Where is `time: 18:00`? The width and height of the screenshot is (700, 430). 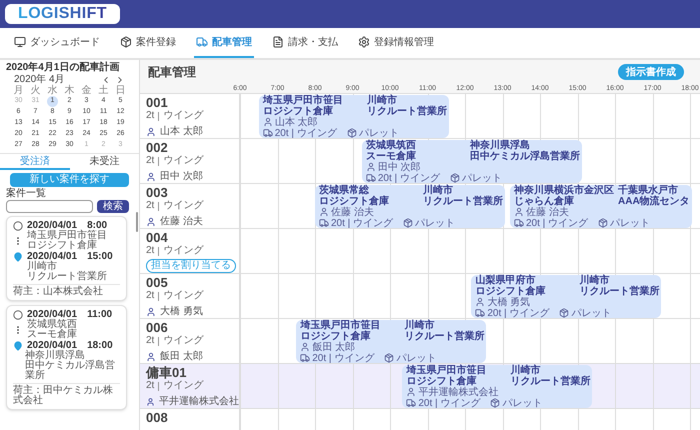
time: 18:00 is located at coordinates (100, 345).